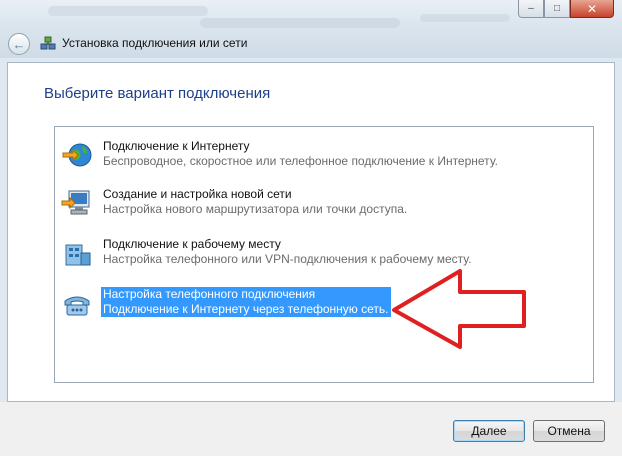  What do you see at coordinates (48, 43) in the screenshot?
I see `network-setup-icon` at bounding box center [48, 43].